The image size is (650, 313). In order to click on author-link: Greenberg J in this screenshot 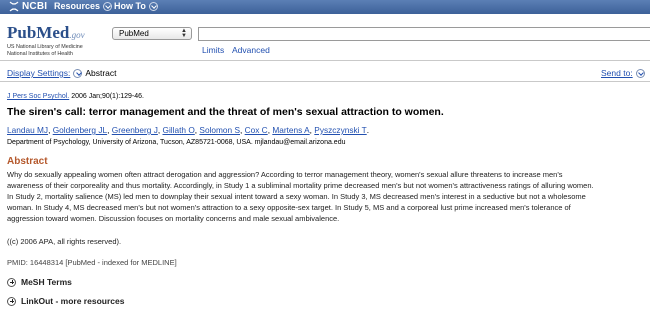, I will do `click(135, 130)`.